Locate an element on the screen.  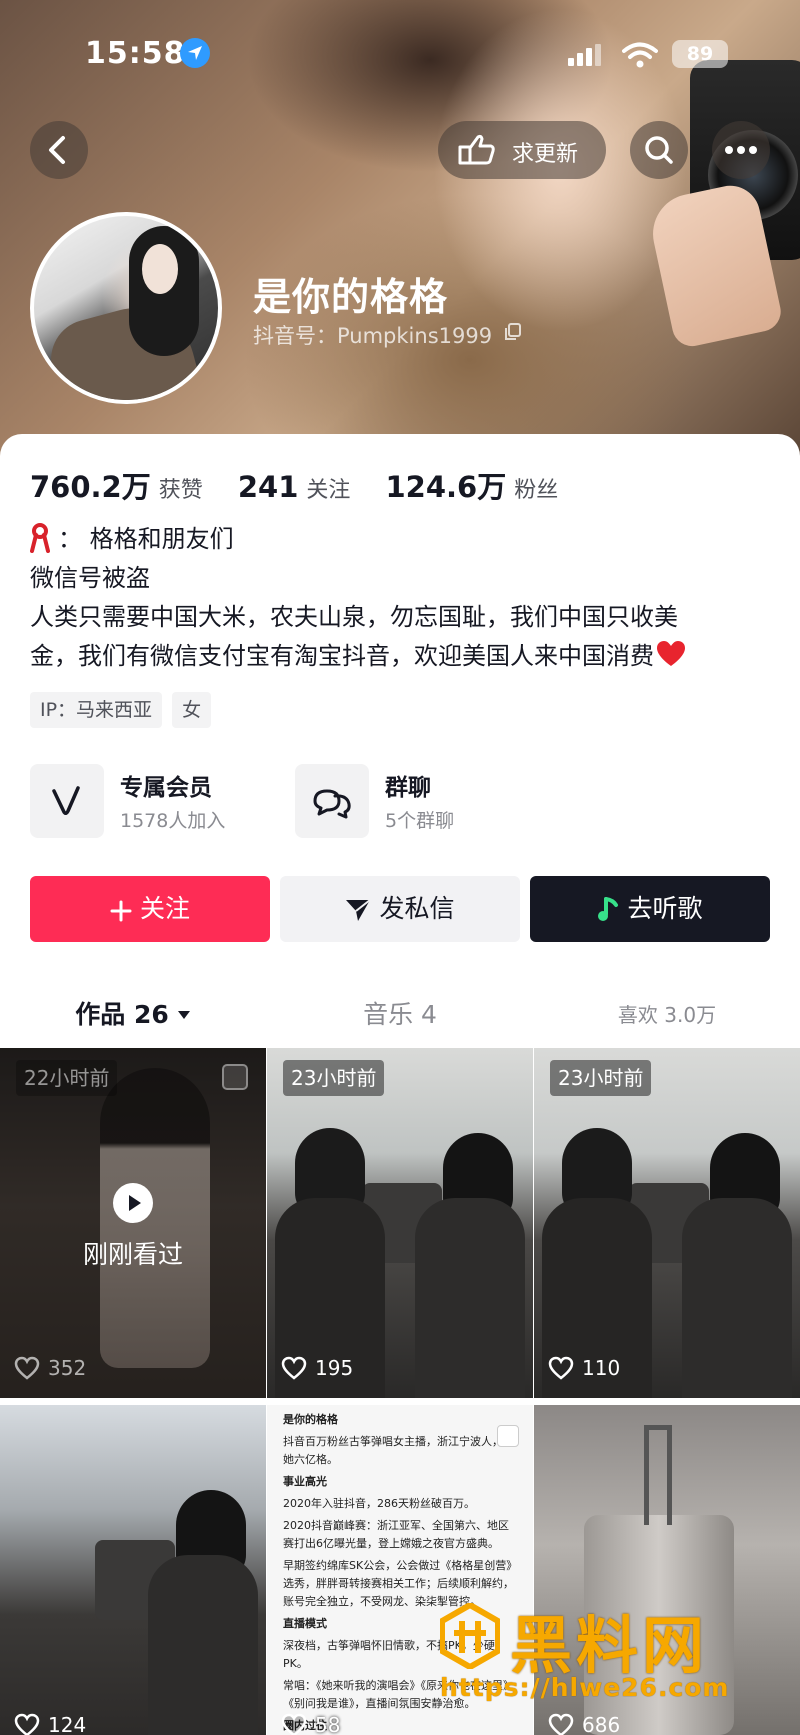
membership-title: 专属会员 is located at coordinates (166, 788).